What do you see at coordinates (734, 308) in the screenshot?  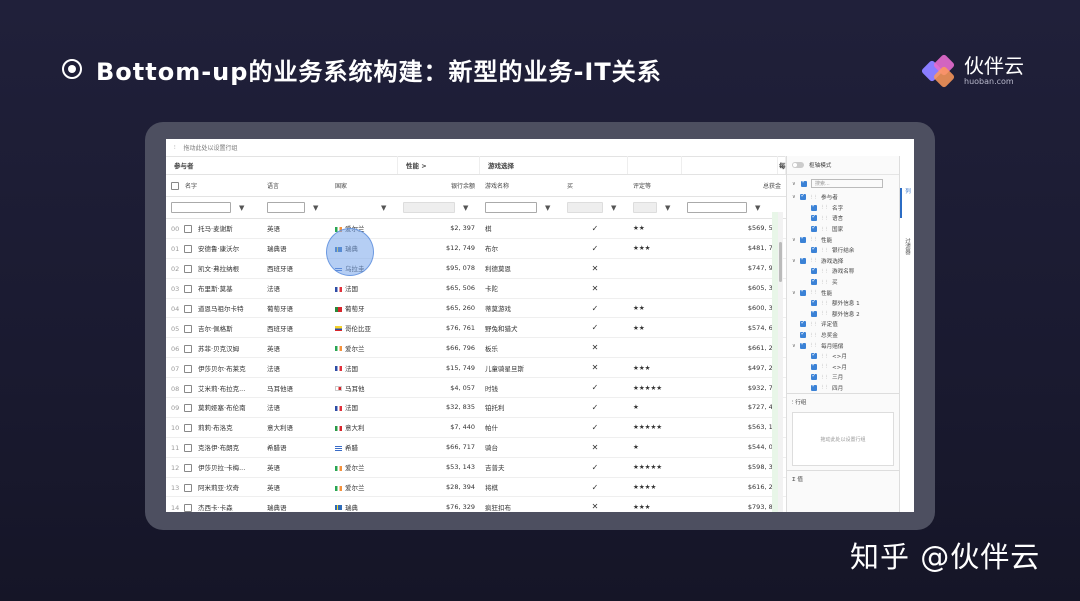 I see `winnings-cell: $600, 386` at bounding box center [734, 308].